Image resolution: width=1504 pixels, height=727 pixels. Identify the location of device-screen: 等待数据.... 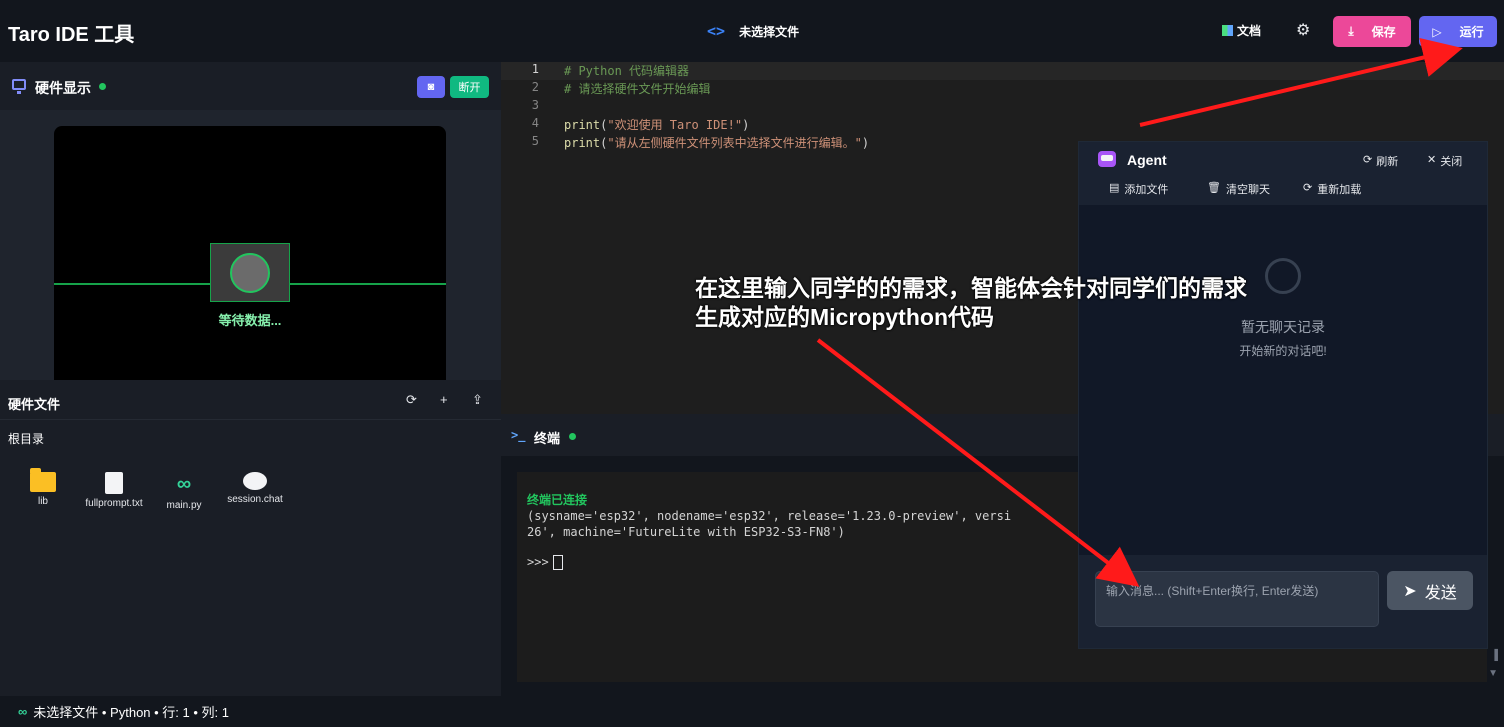
(250, 253).